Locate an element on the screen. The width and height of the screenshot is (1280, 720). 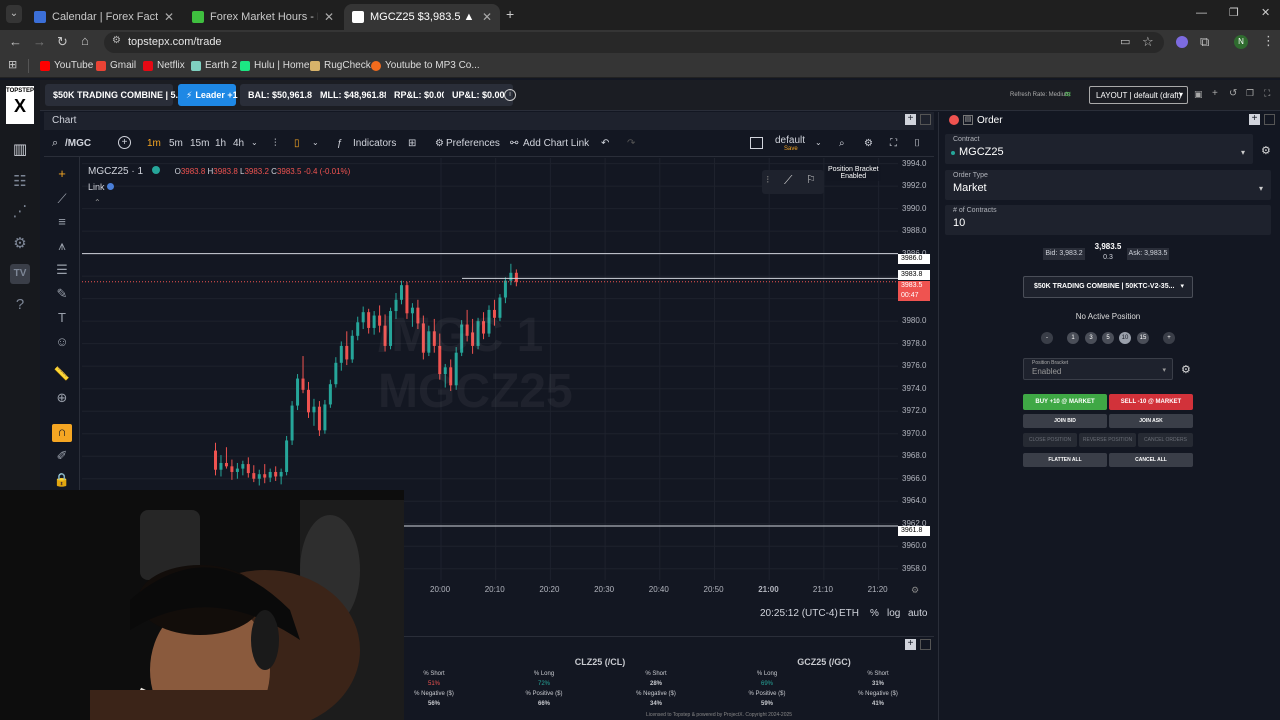
tab-topstep: MGCZ25 $3,983.5 ▲ +0.01% ✕ is located at coordinates (422, 17).